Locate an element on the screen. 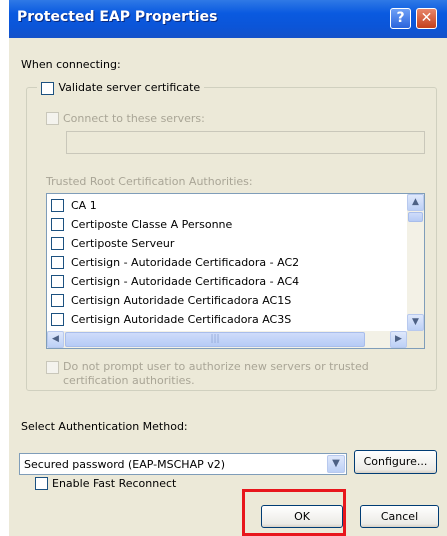 This screenshot has width=447, height=536. cancel-button-label: Cancel is located at coordinates (399, 516).